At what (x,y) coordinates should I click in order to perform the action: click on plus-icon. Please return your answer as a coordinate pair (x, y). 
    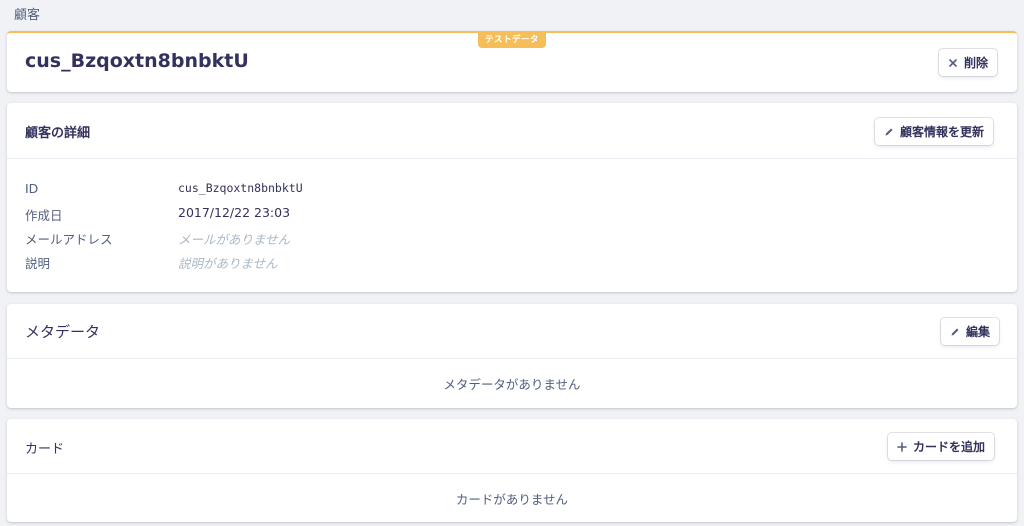
    Looking at the image, I should click on (902, 446).